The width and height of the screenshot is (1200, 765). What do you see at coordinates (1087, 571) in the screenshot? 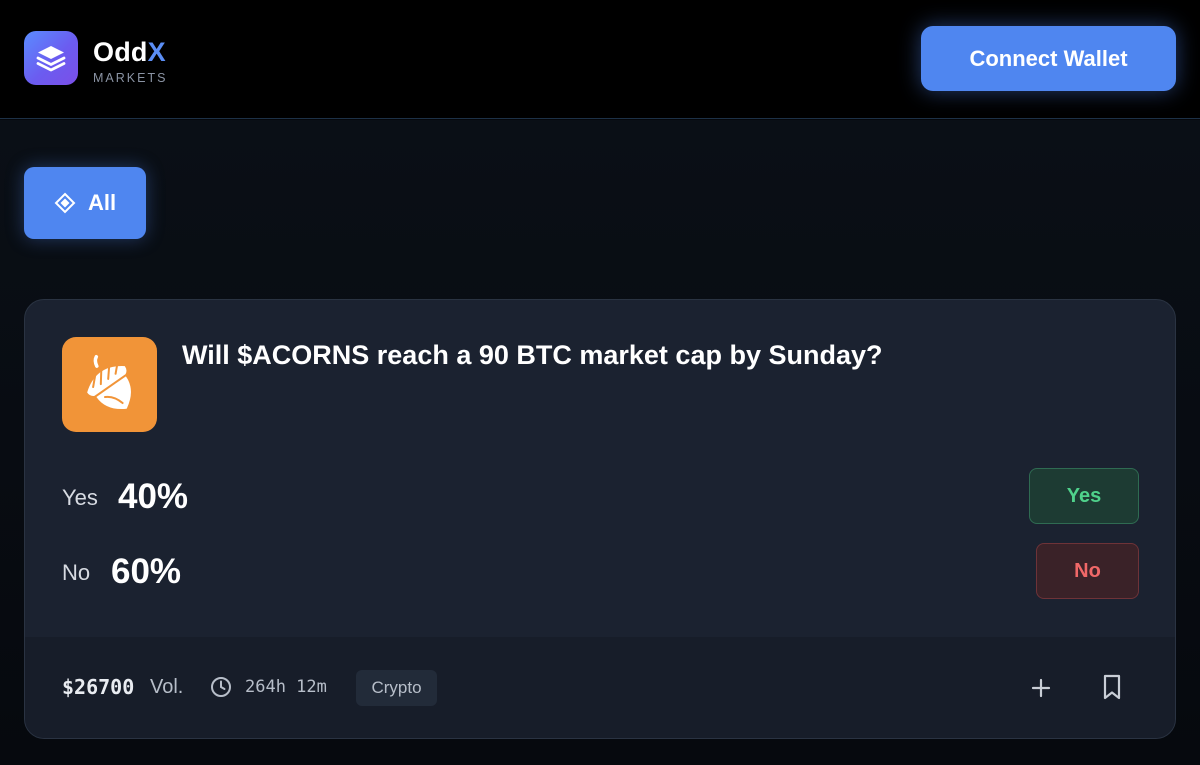
I see `buy-no-button: No` at bounding box center [1087, 571].